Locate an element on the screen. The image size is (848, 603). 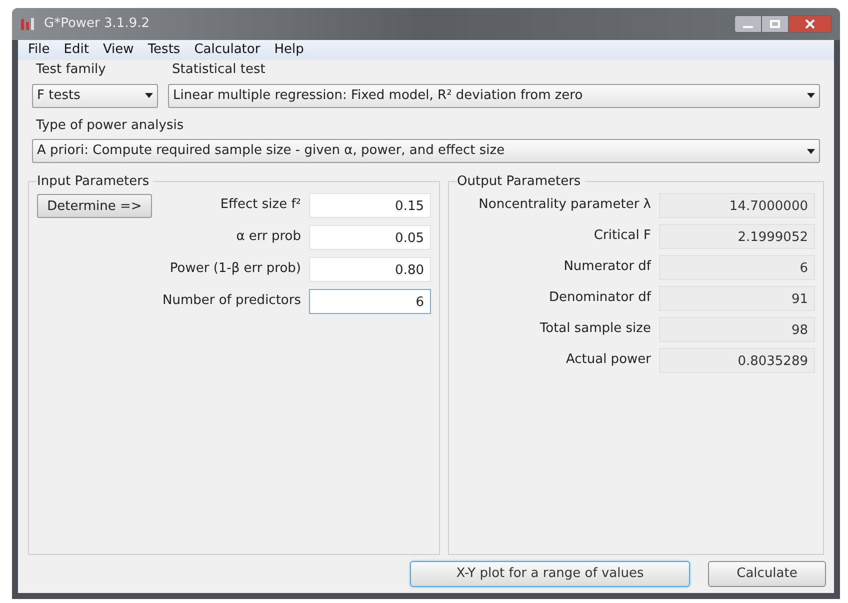
power-analysis-dropdown: A priori: Compute required sample size - given α, power, and effect size is located at coordinates (426, 151).